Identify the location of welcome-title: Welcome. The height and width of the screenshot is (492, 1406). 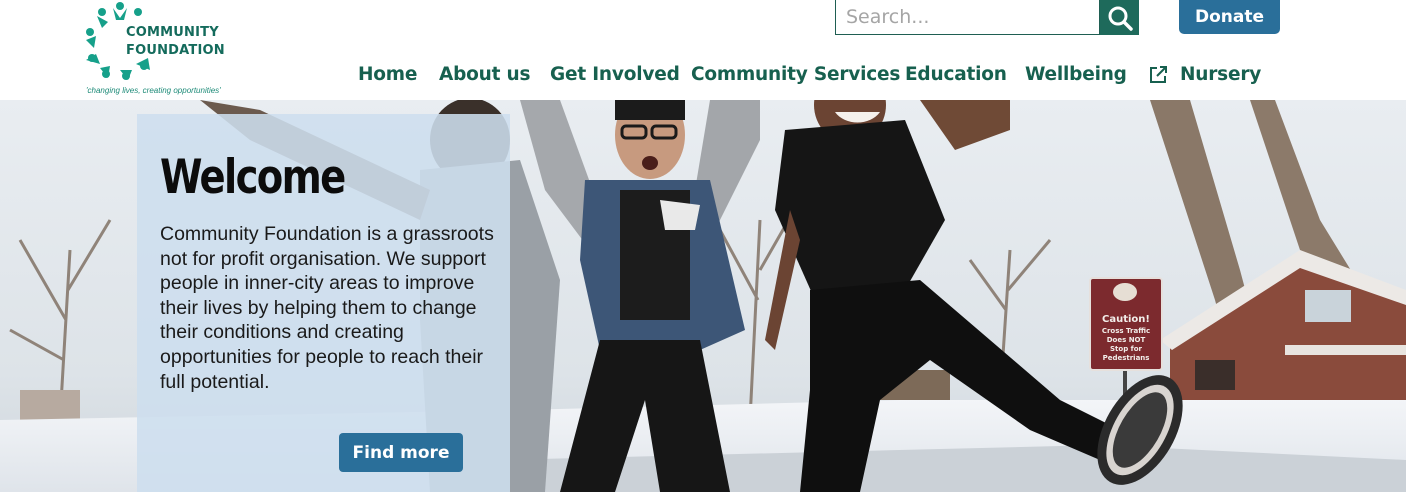
(253, 177).